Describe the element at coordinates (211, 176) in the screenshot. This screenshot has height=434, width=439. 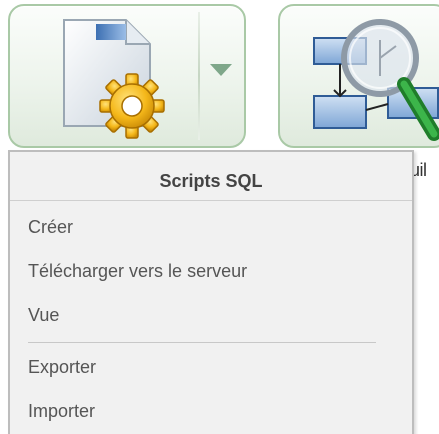
I see `menu-title: Scripts SQL` at that location.